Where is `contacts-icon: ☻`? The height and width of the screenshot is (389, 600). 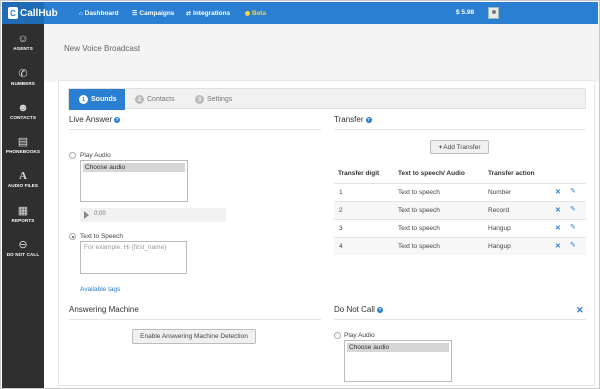 contacts-icon: ☻ is located at coordinates (23, 108).